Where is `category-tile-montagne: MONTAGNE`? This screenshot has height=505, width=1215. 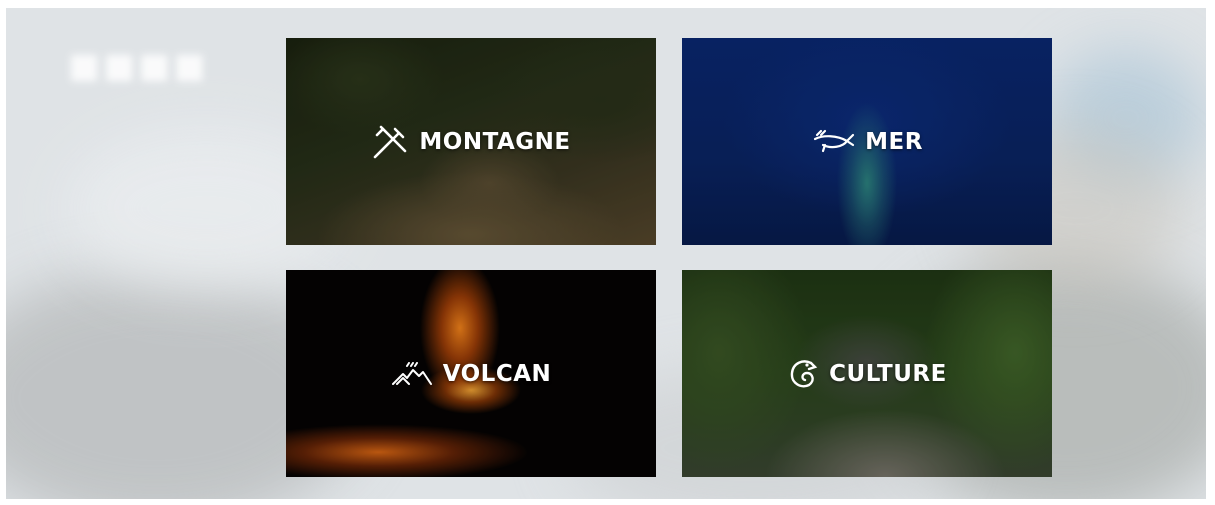 category-tile-montagne: MONTAGNE is located at coordinates (471, 141).